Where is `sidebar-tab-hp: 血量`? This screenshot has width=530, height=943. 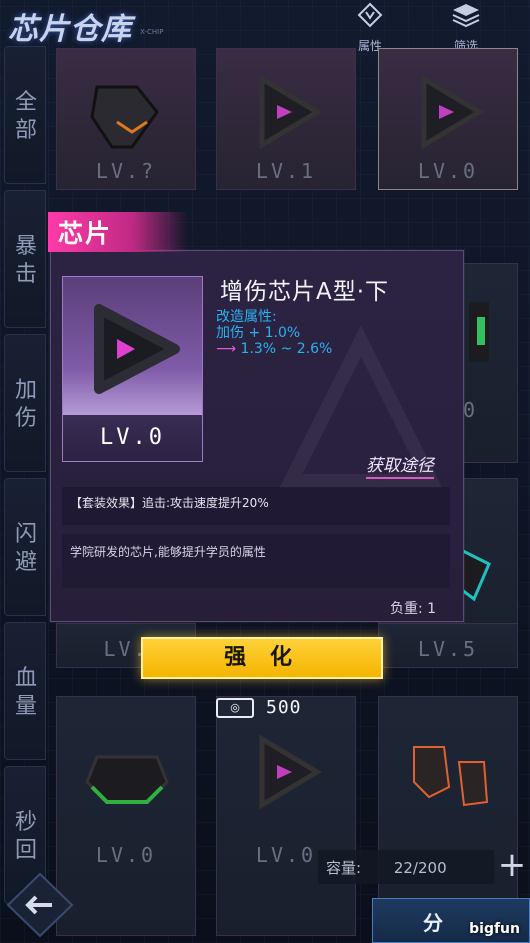 sidebar-tab-hp: 血量 is located at coordinates (25, 691).